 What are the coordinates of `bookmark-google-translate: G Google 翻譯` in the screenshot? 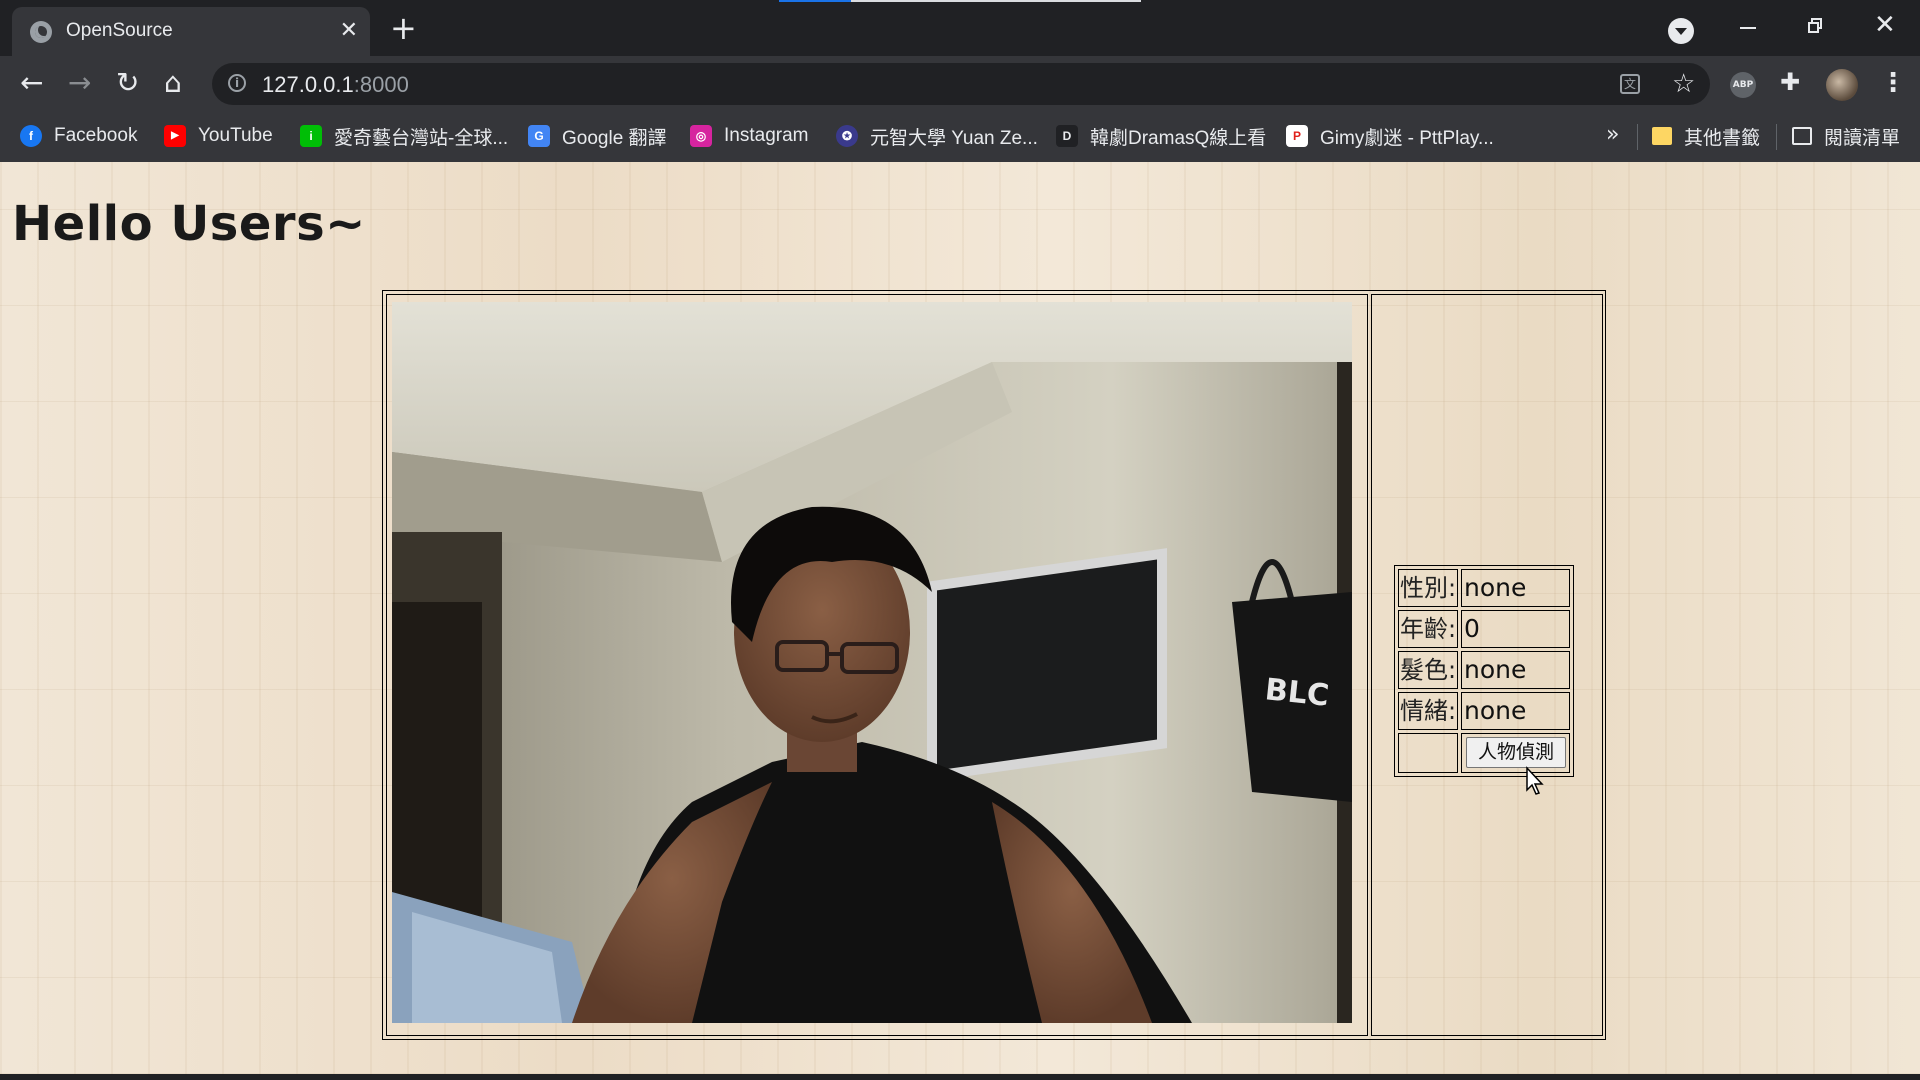 It's located at (597, 136).